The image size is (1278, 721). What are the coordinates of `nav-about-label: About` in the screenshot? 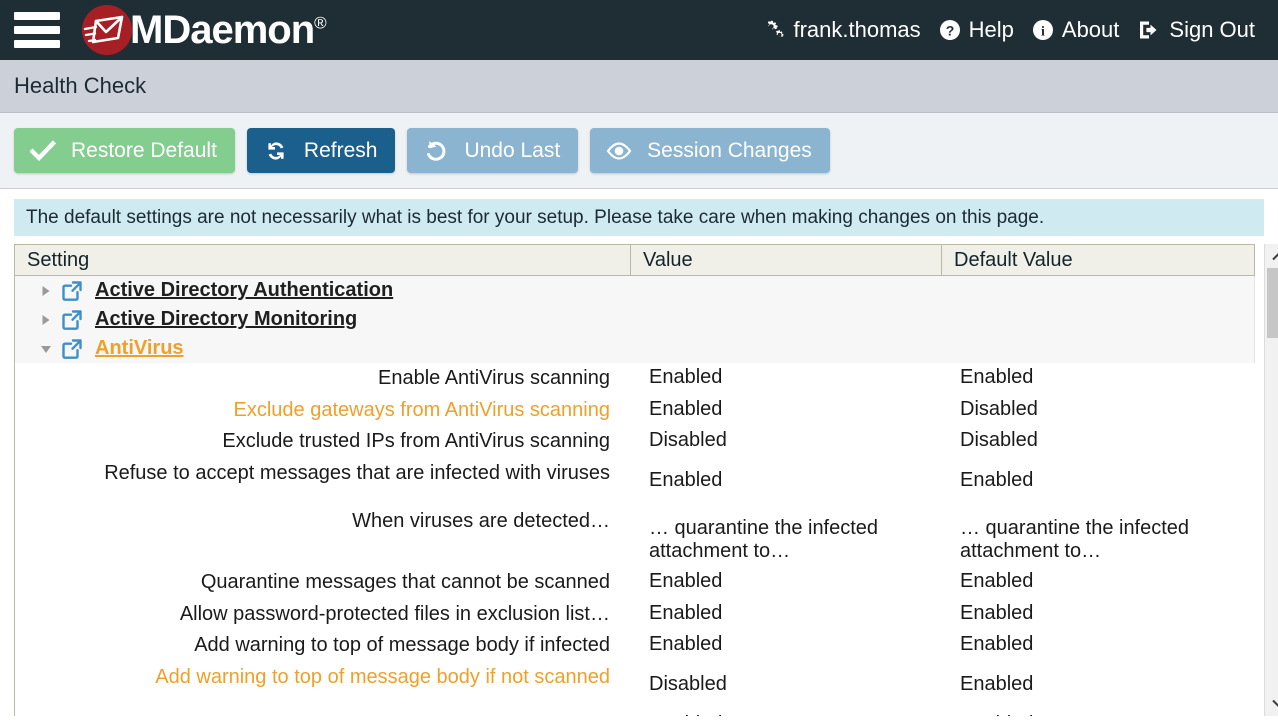 It's located at (1090, 29).